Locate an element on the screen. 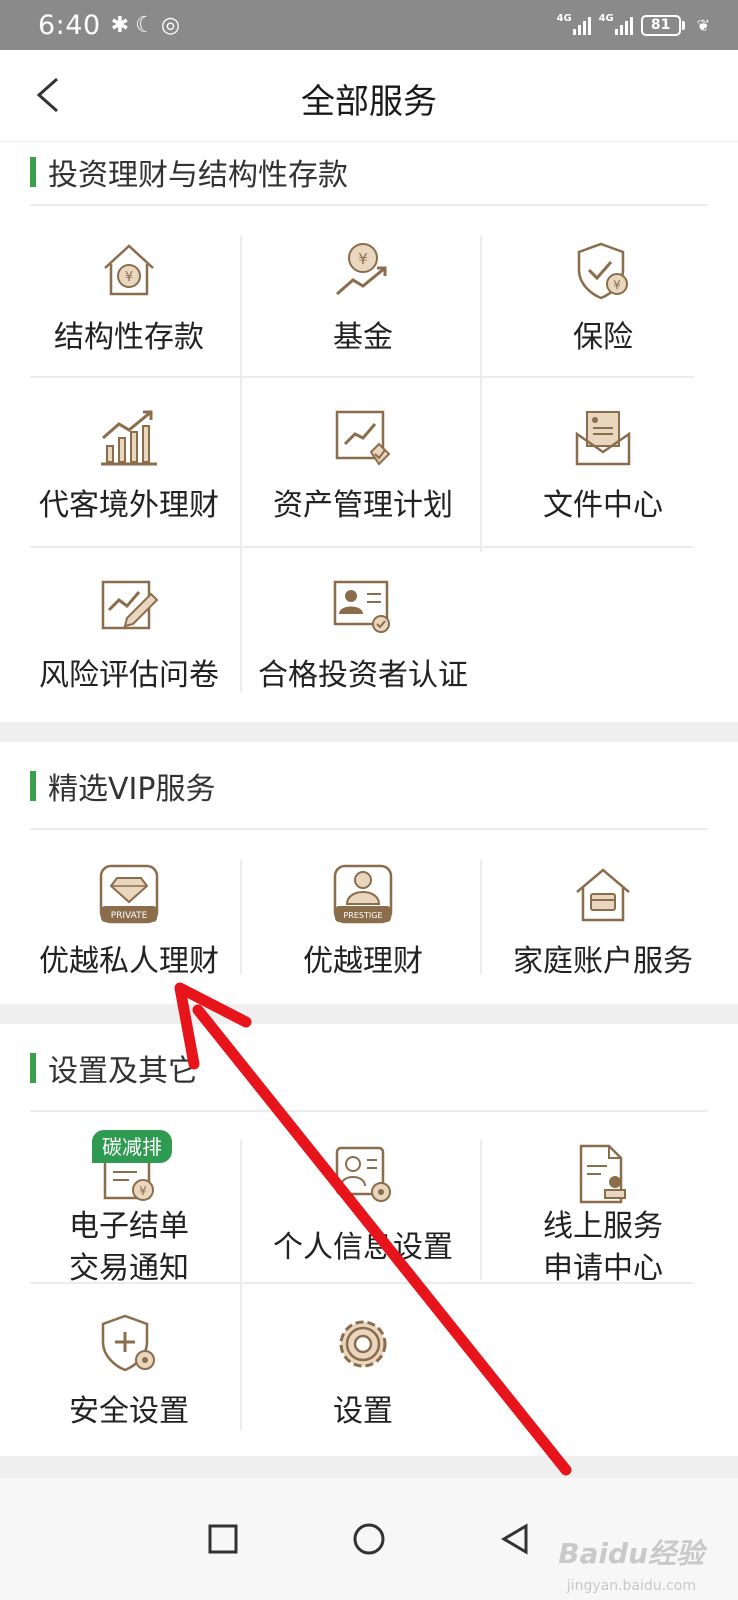 This screenshot has width=738, height=1600. header: 全部服务 is located at coordinates (369, 96).